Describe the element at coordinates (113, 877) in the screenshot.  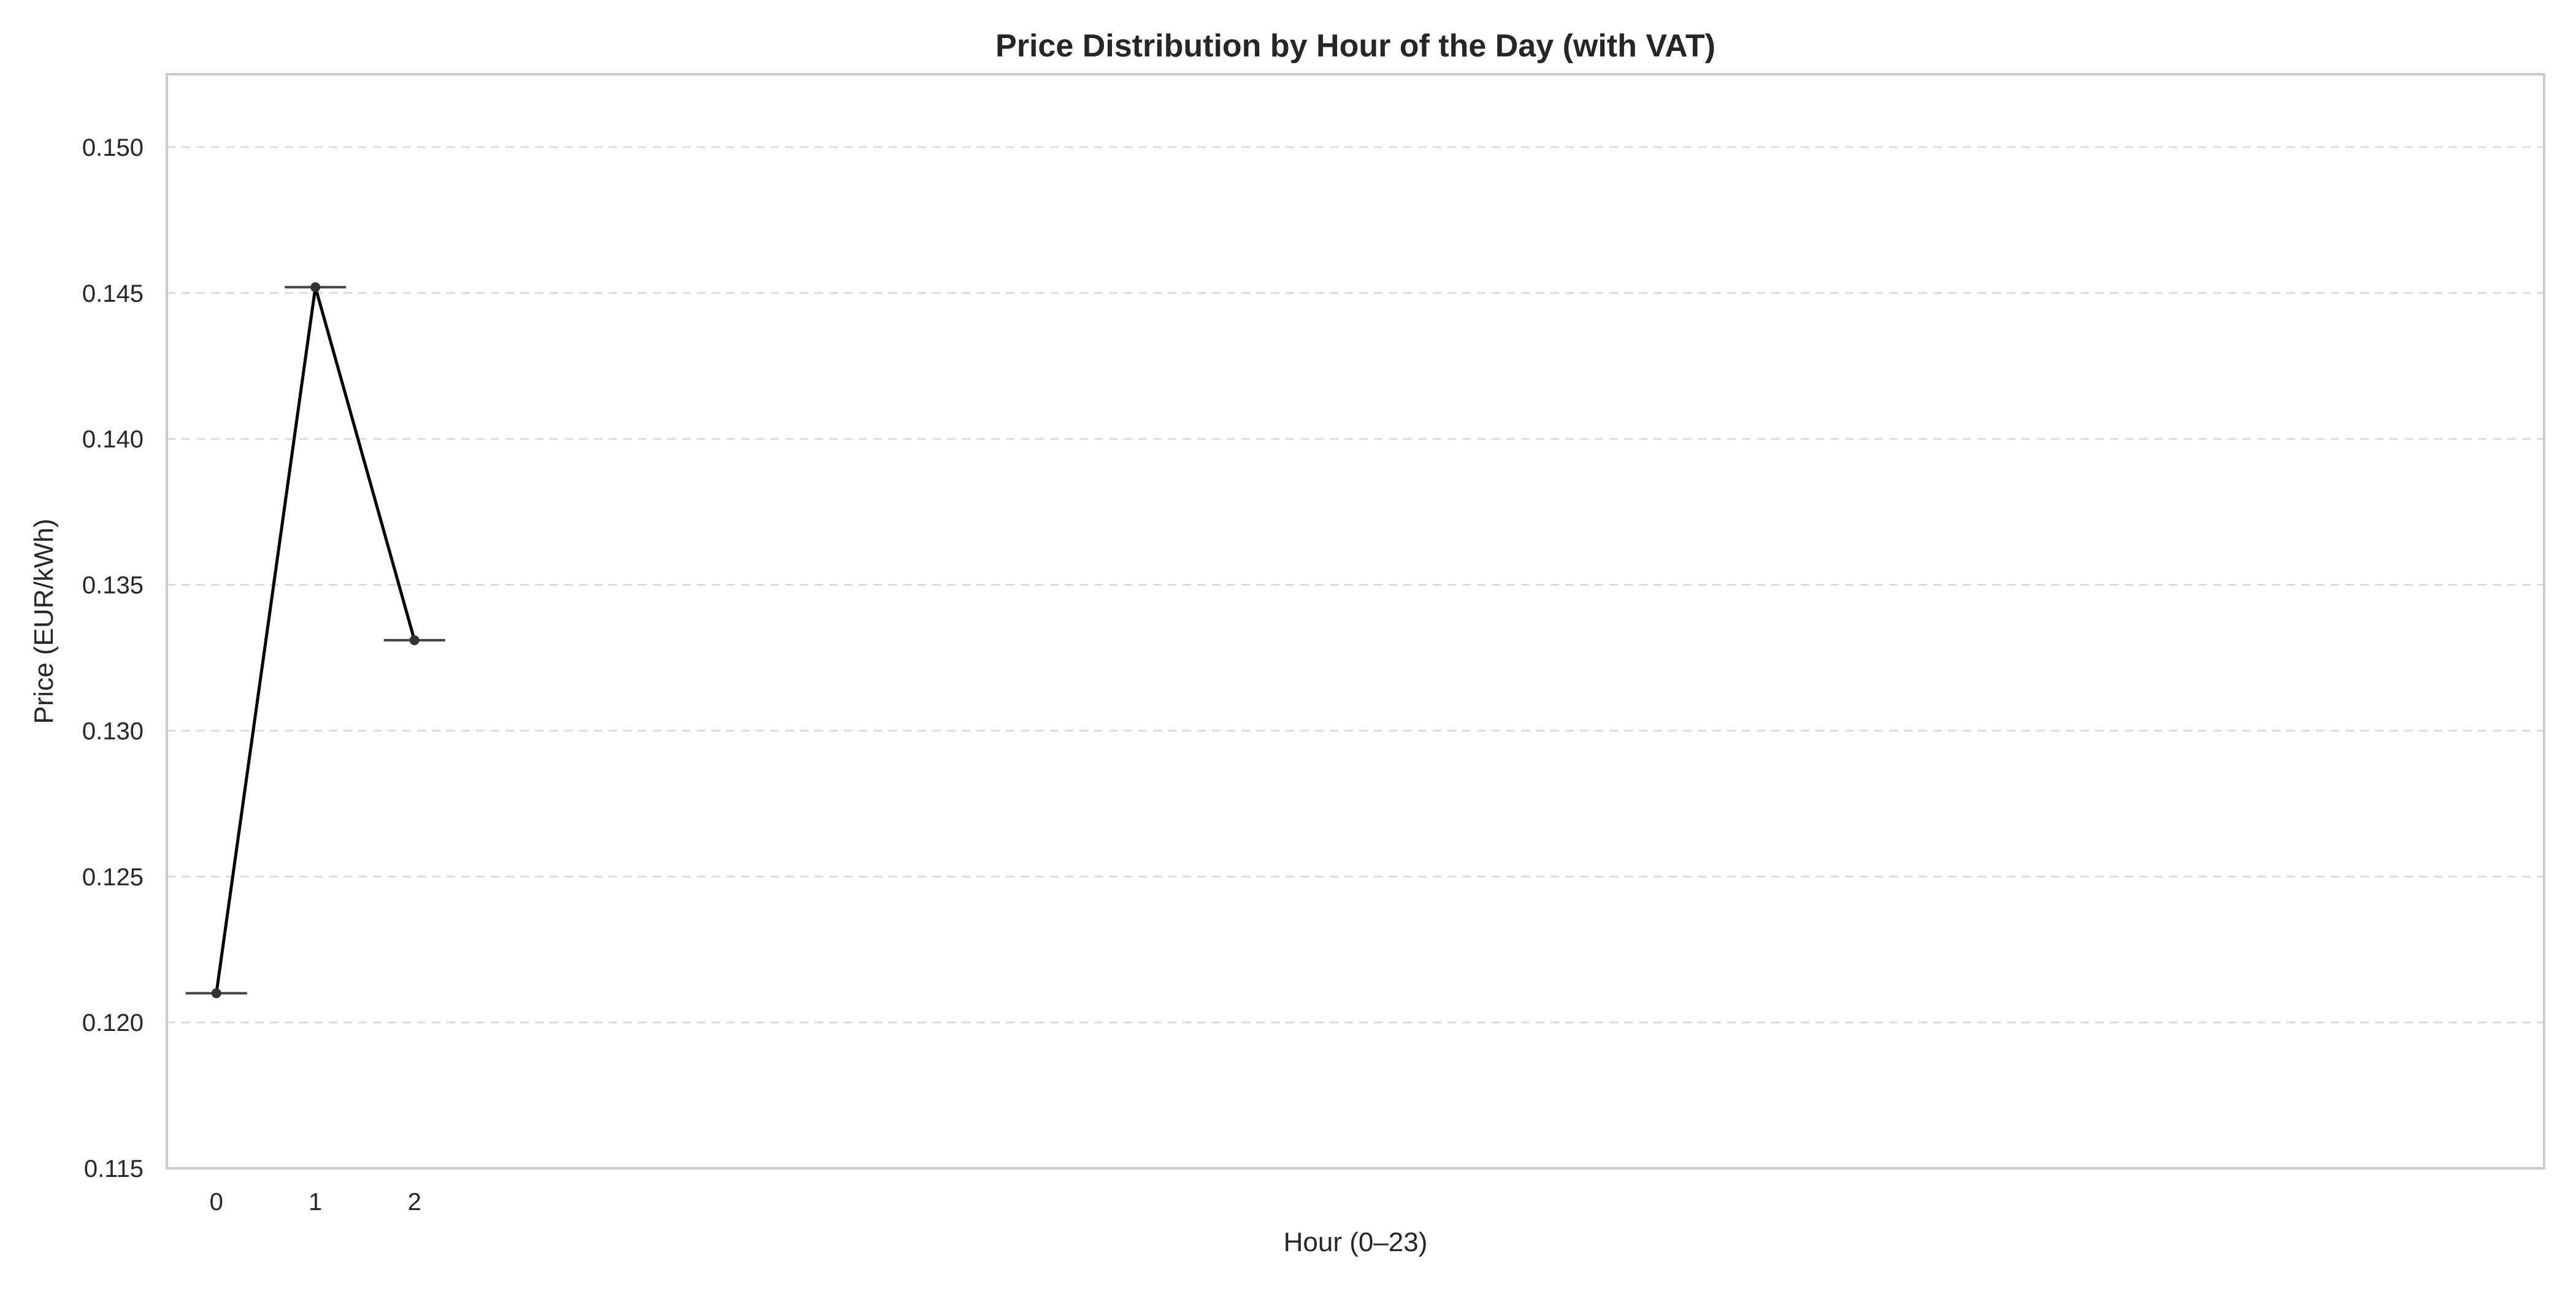
I see `y-tick-label: 0.125` at that location.